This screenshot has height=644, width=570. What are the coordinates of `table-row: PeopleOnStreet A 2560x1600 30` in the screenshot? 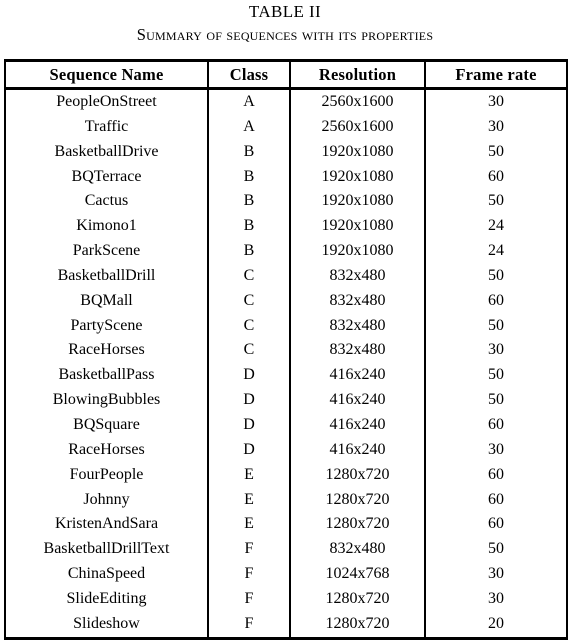 It's located at (286, 101).